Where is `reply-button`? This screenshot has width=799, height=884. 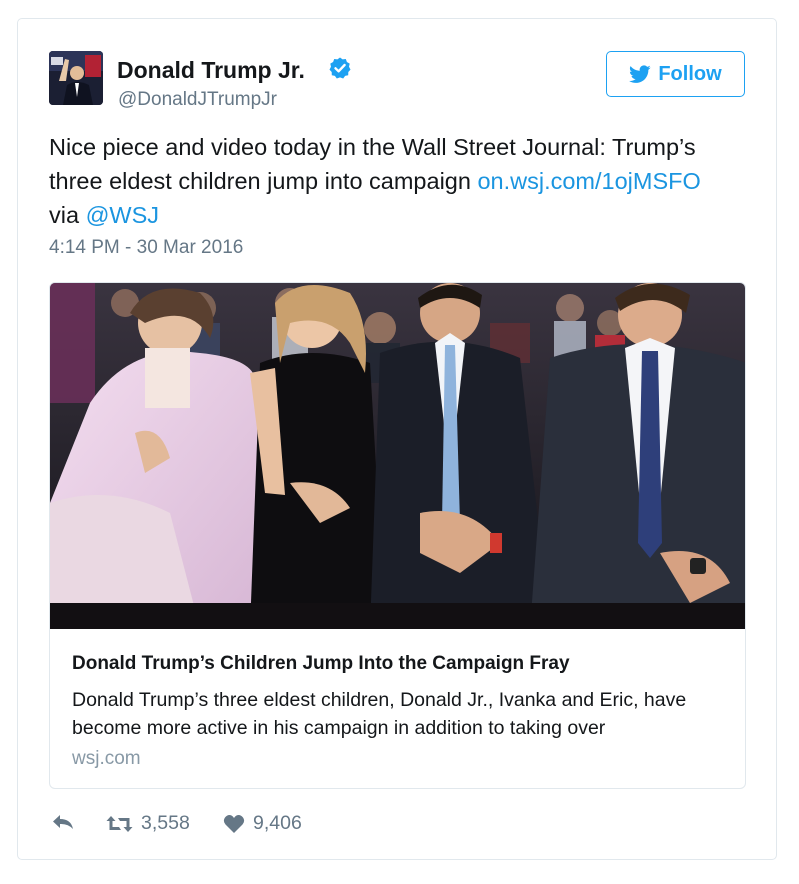 reply-button is located at coordinates (63, 822).